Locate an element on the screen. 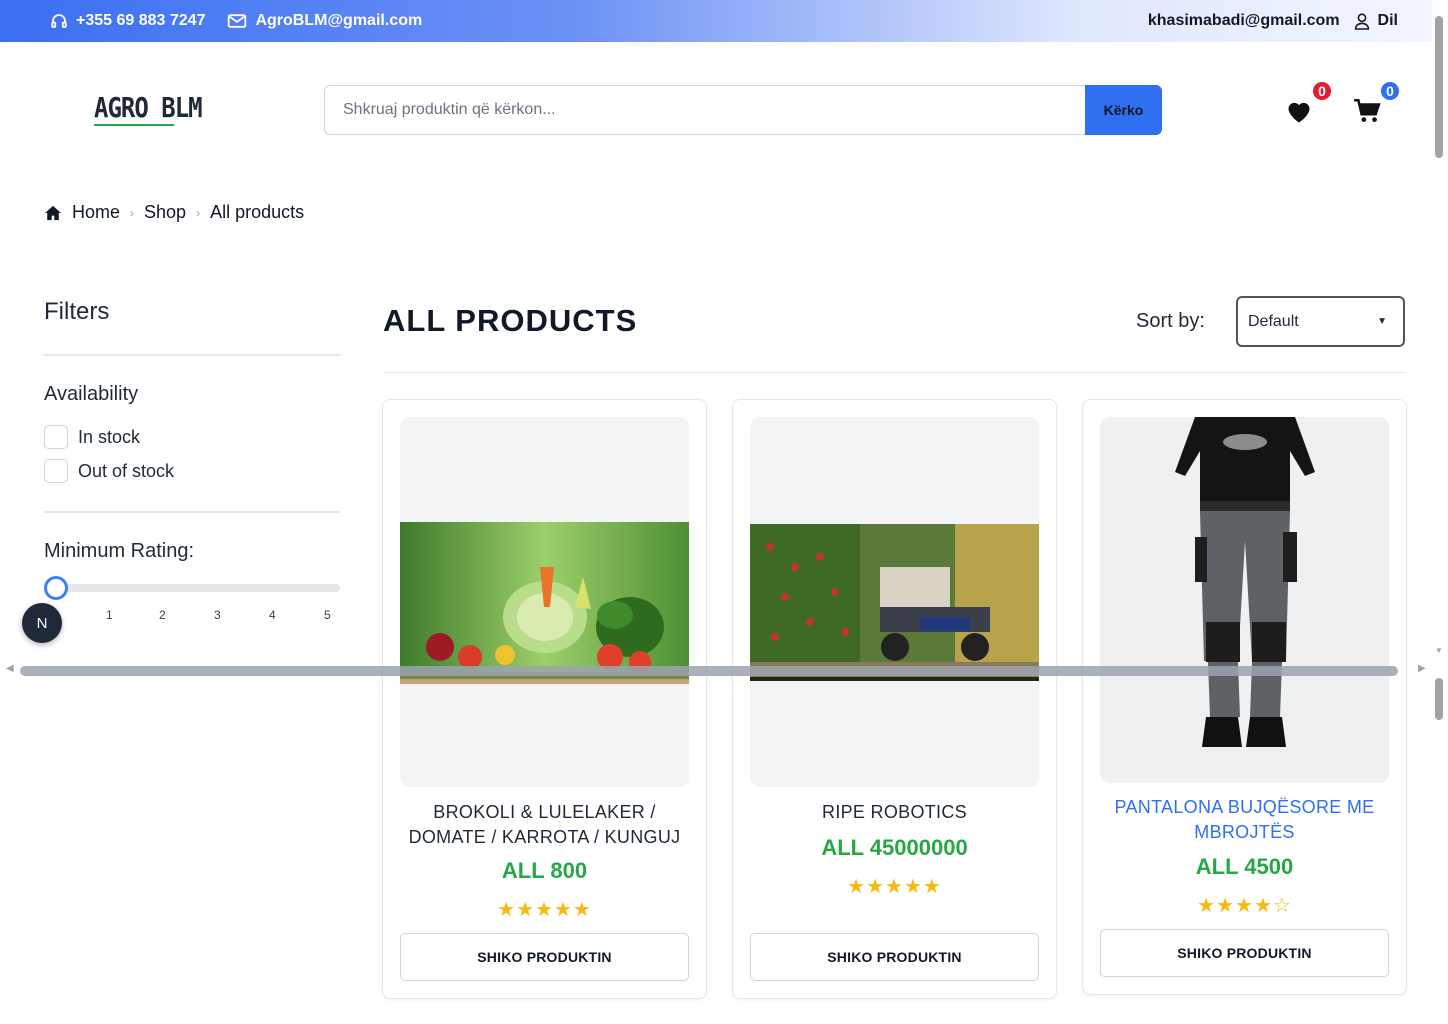 Image resolution: width=1448 pixels, height=1024 pixels. scroll-left-arrow-icon: ◀ is located at coordinates (10, 668).